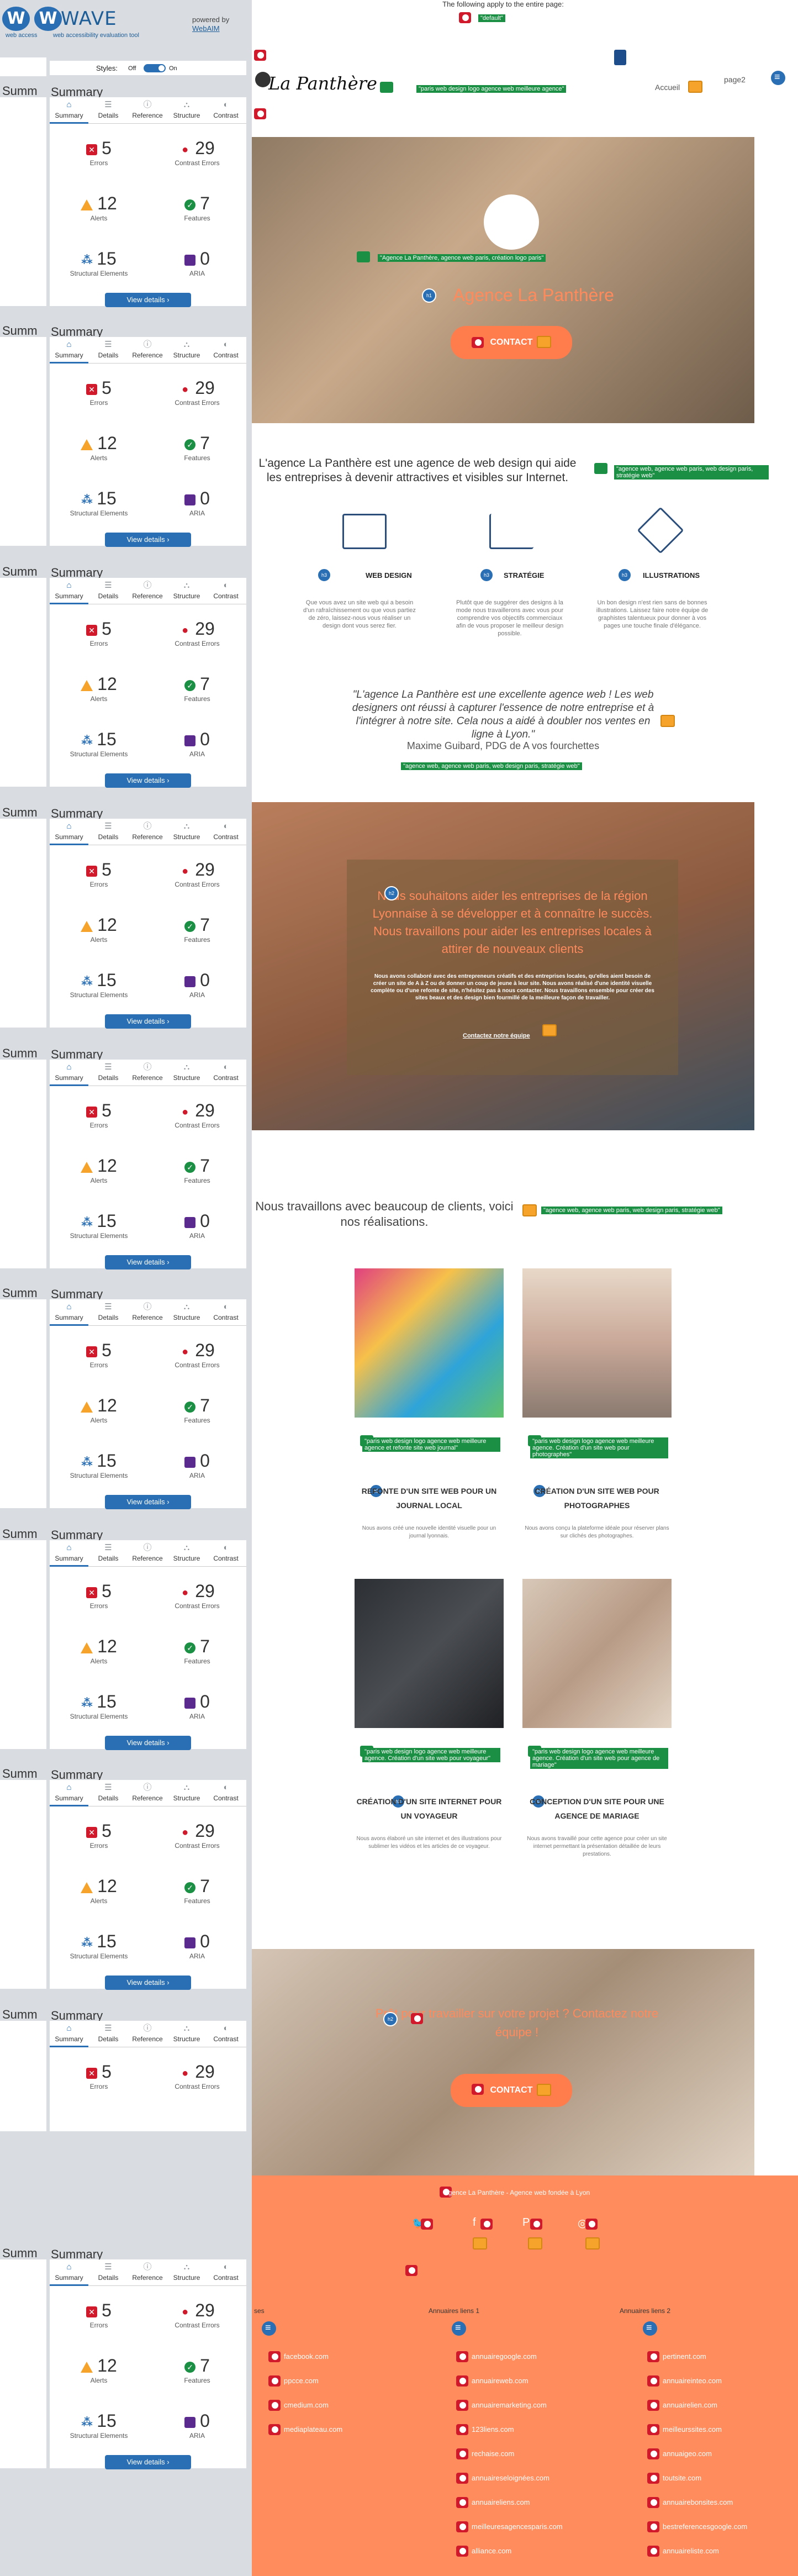  Describe the element at coordinates (493, 2453) in the screenshot. I see `footer-link: rechaise.com` at that location.